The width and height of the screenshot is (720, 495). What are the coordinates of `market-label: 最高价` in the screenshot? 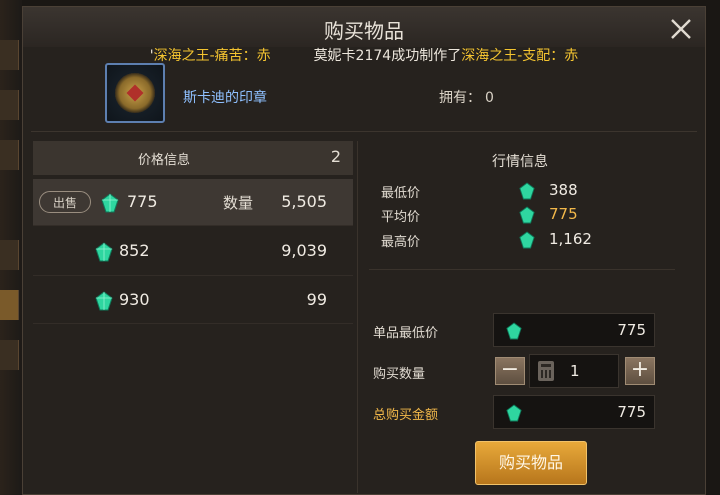 It's located at (401, 242).